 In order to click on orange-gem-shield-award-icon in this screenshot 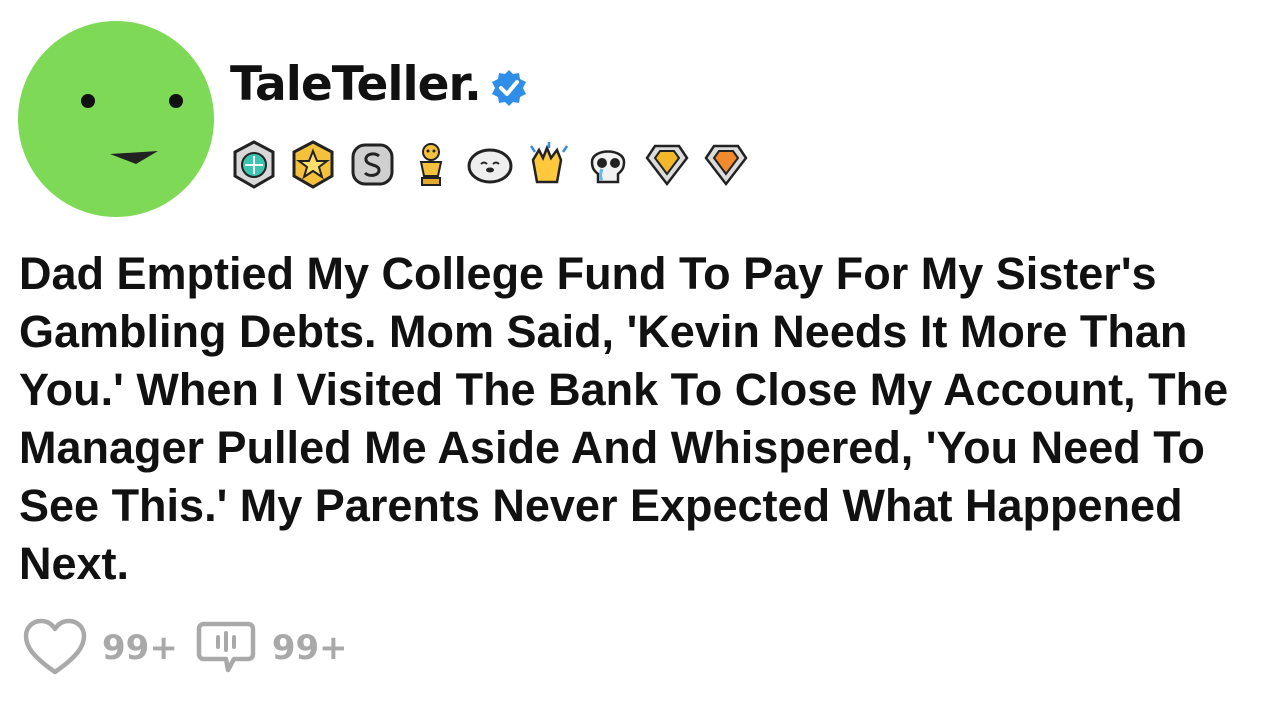, I will do `click(726, 165)`.